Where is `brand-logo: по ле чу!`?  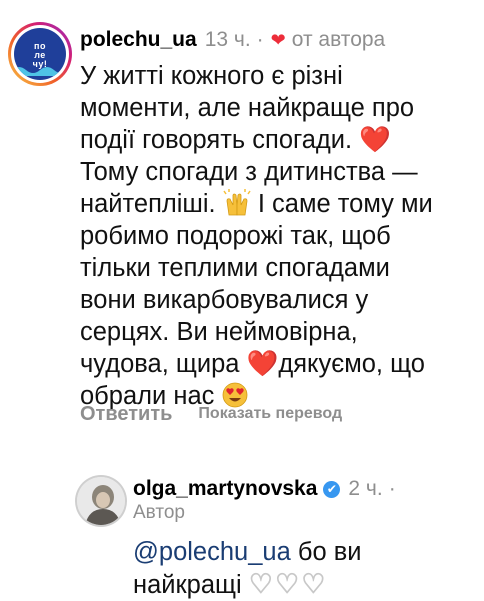
brand-logo: по ле чу! is located at coordinates (40, 54).